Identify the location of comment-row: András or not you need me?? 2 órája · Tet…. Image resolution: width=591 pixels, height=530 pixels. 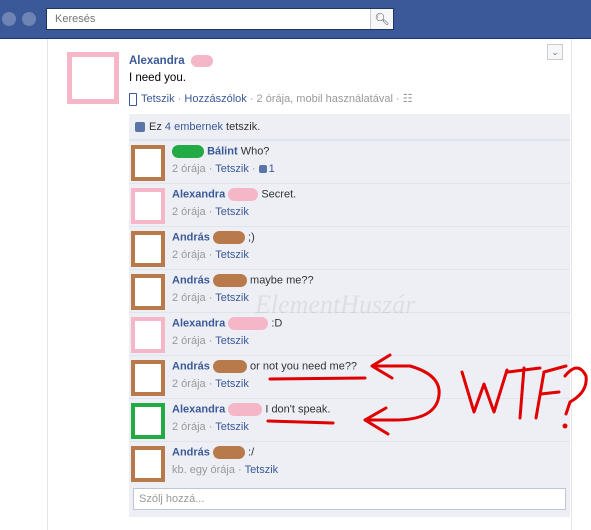
(349, 376).